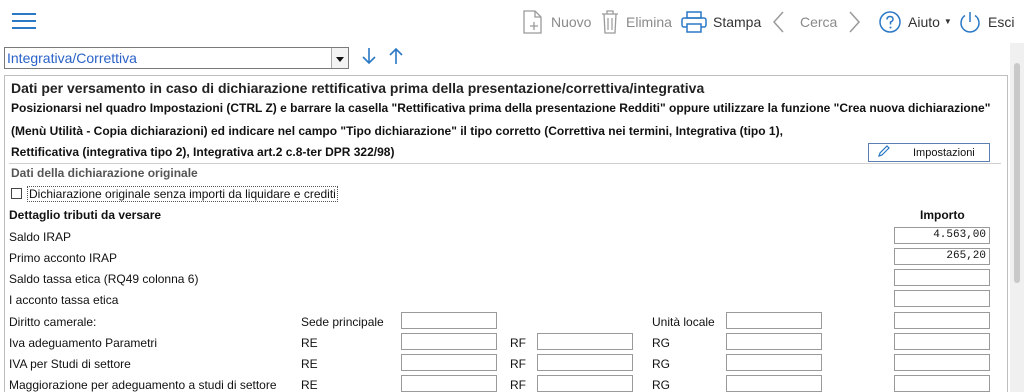  Describe the element at coordinates (449, 341) in the screenshot. I see `iva-parametri-re-input` at that location.